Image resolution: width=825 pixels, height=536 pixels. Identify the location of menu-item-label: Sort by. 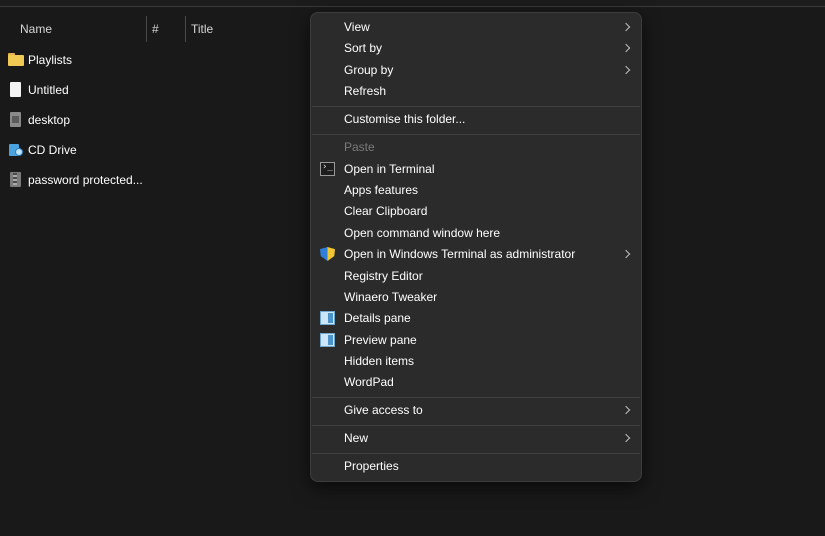
(363, 48).